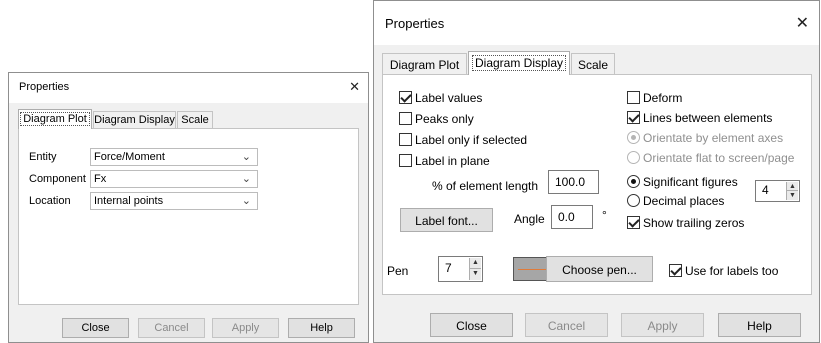 This screenshot has width=821, height=343. I want to click on component-label: Component, so click(57, 179).